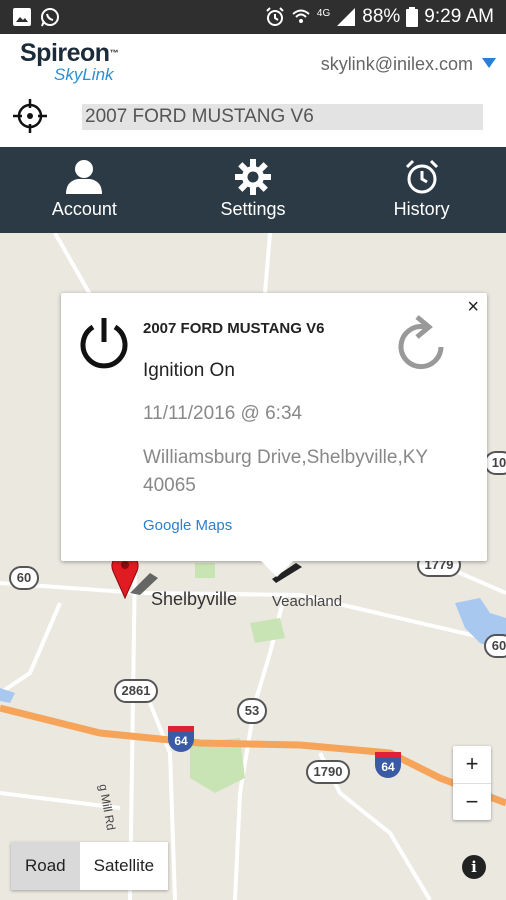  What do you see at coordinates (282, 117) in the screenshot?
I see `vehicle-selector: 2007 FORD MUSTANG V6` at bounding box center [282, 117].